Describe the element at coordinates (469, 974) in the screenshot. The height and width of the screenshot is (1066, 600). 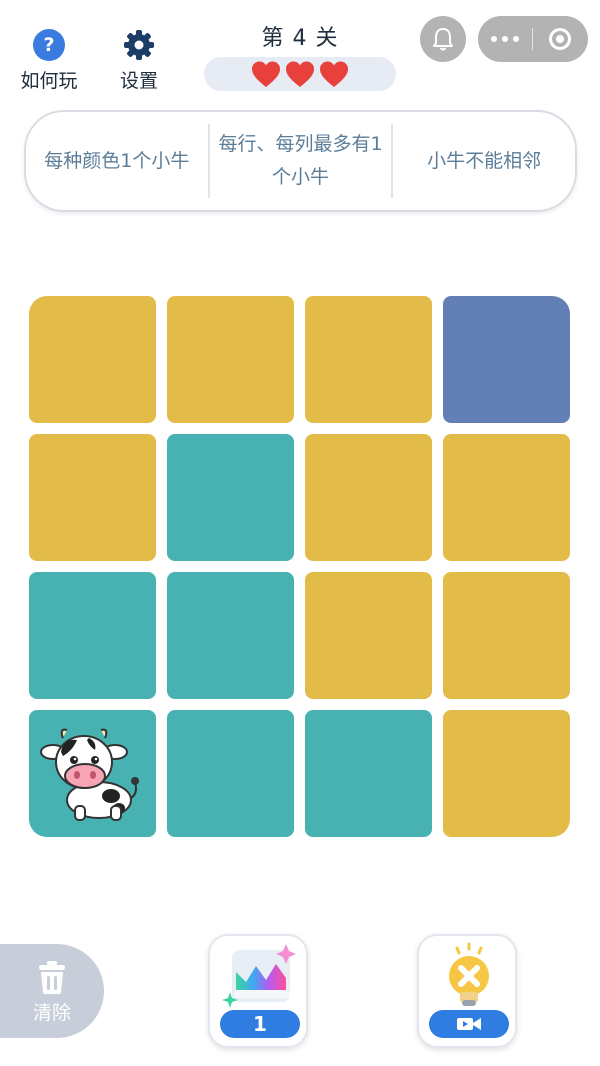
I see `lightbulb-icon` at that location.